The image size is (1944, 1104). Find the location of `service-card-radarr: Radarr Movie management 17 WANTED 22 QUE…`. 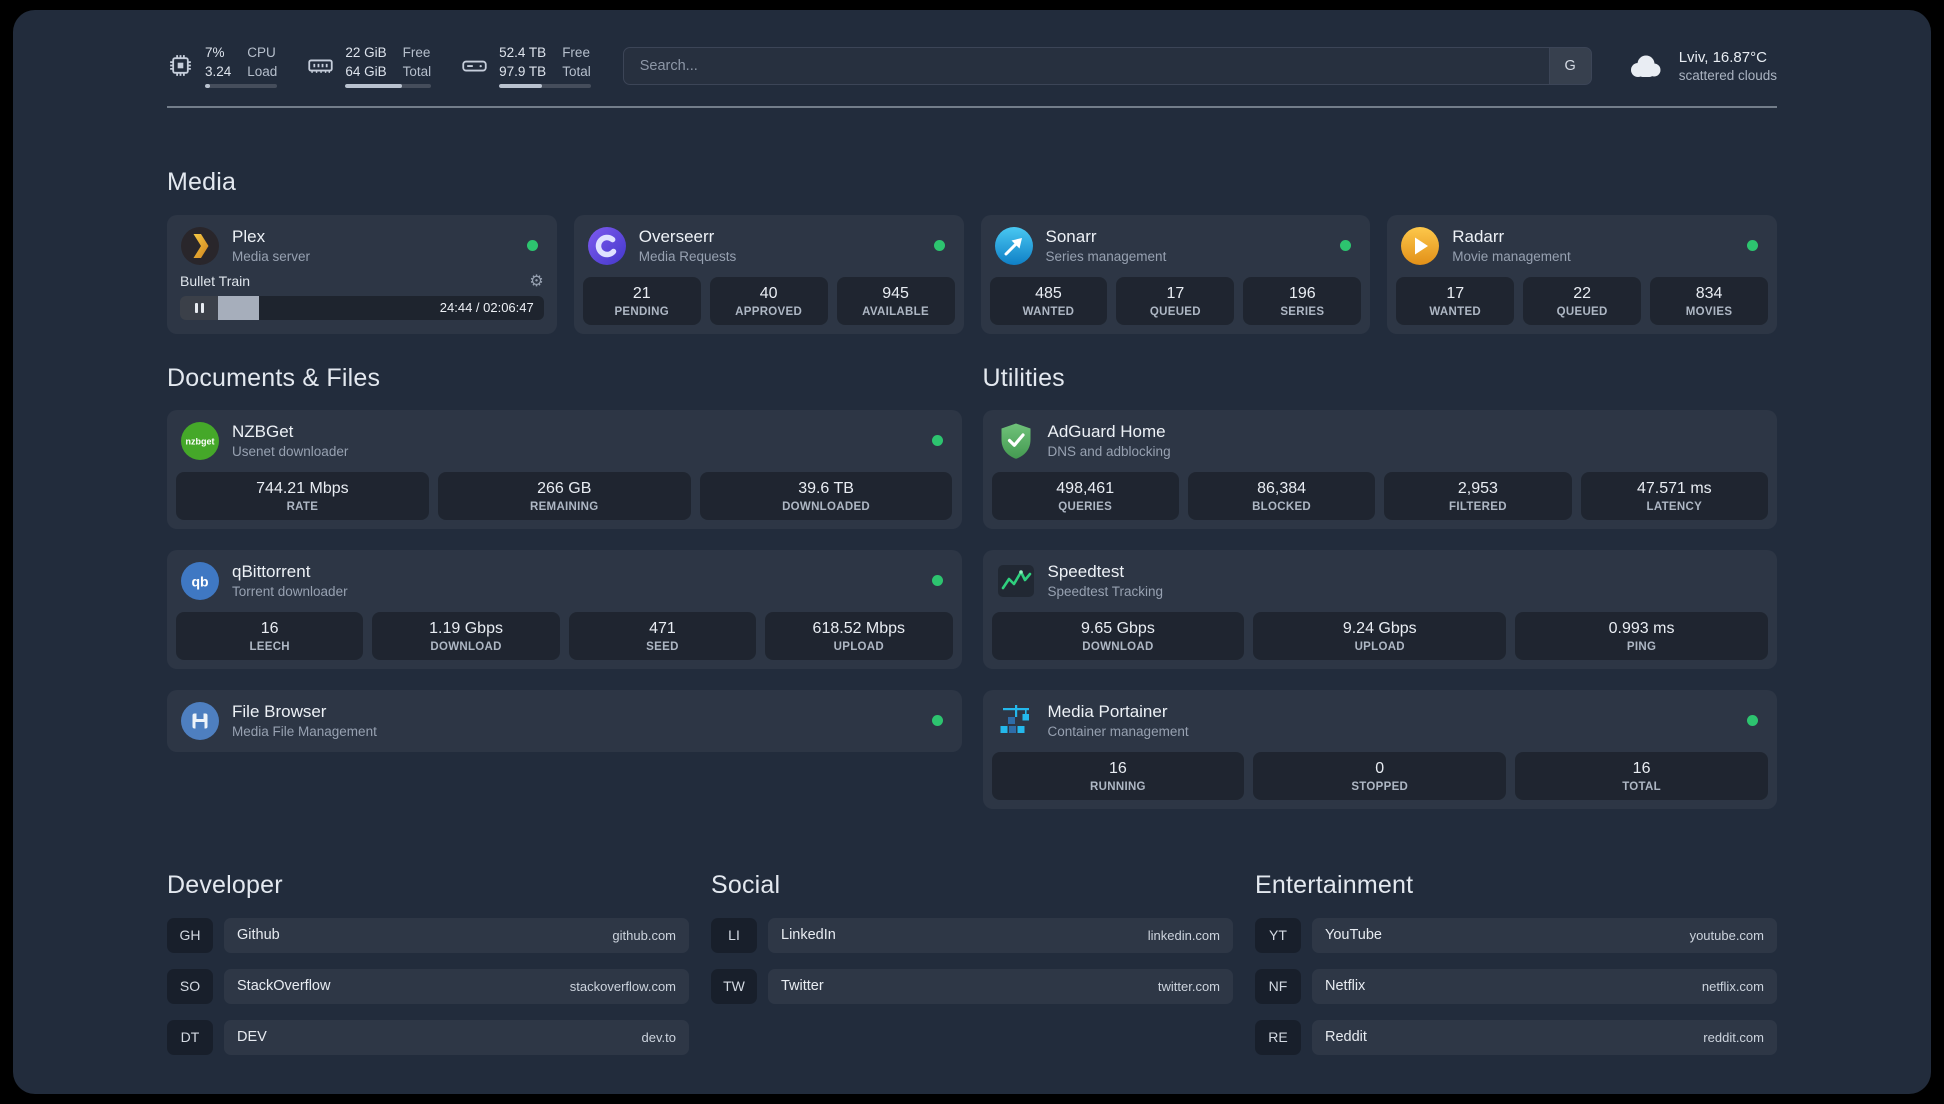

service-card-radarr: Radarr Movie management 17 WANTED 22 QUE… is located at coordinates (1582, 274).